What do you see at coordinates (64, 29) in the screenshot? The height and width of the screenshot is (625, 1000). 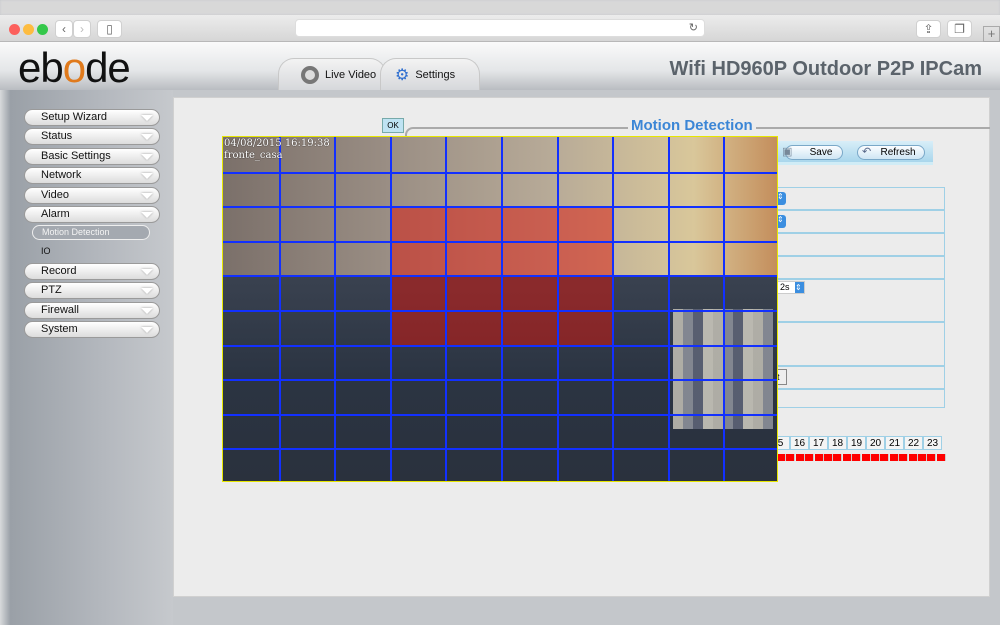 I see `back-icon: ‹` at bounding box center [64, 29].